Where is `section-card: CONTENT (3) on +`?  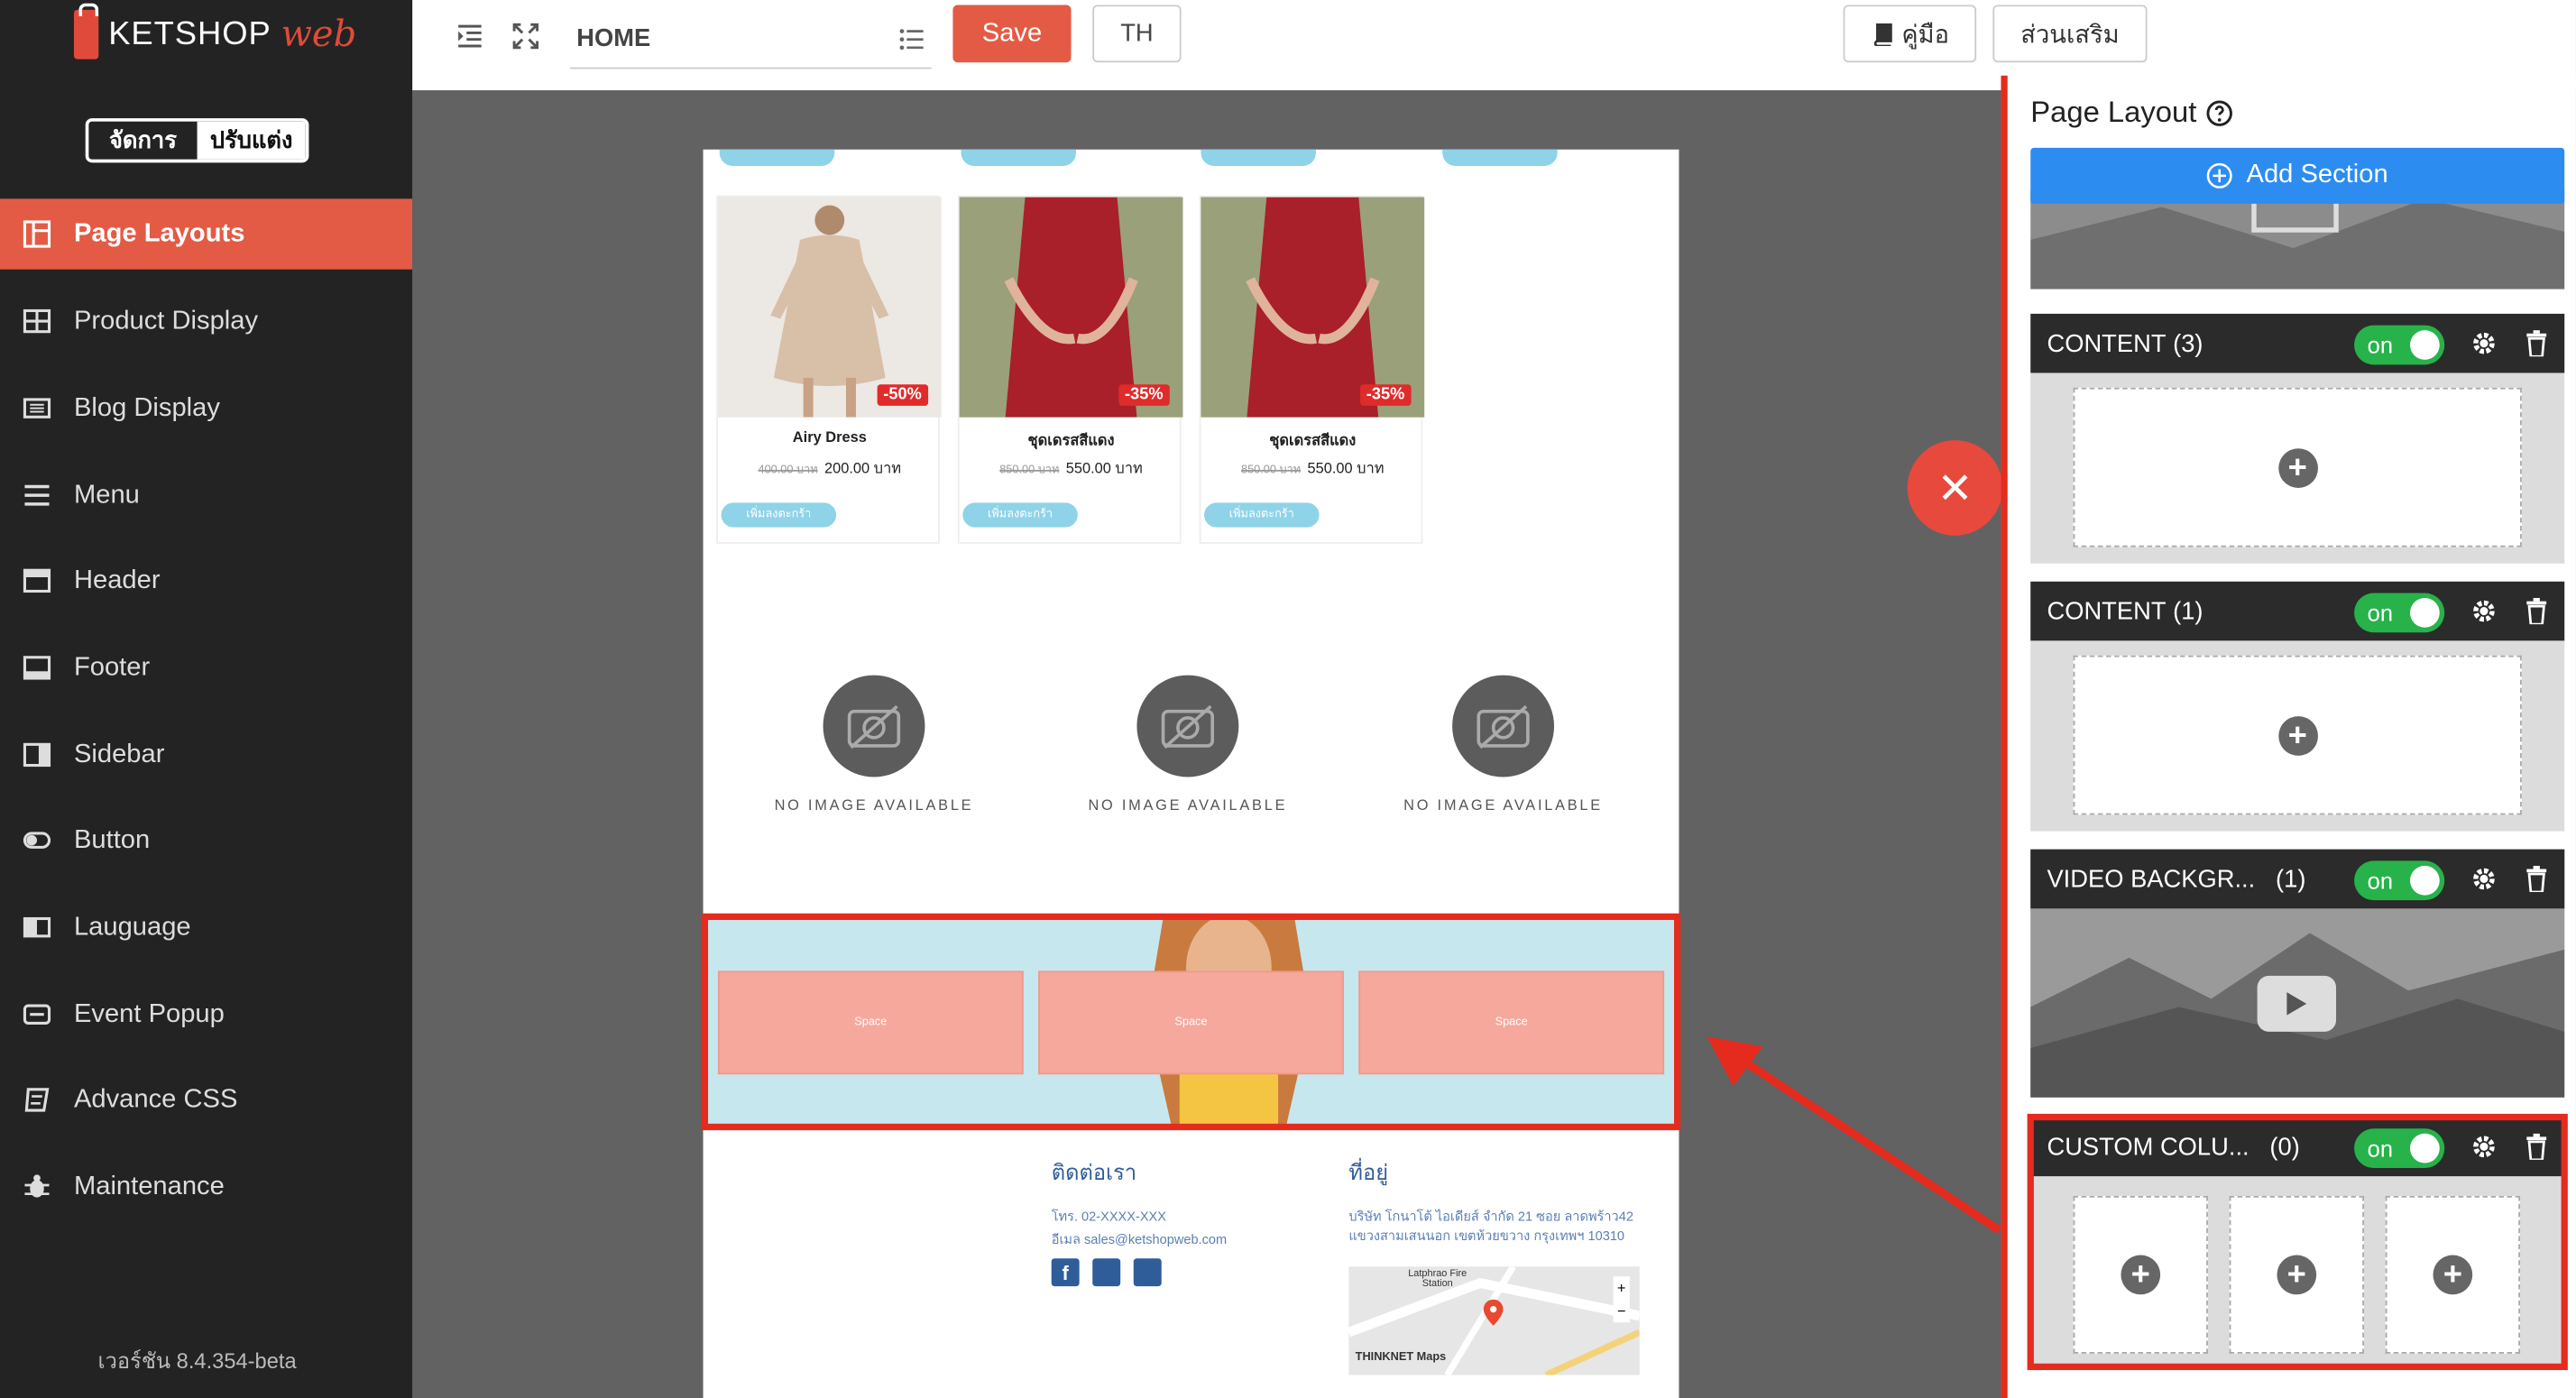 section-card: CONTENT (3) on + is located at coordinates (2298, 438).